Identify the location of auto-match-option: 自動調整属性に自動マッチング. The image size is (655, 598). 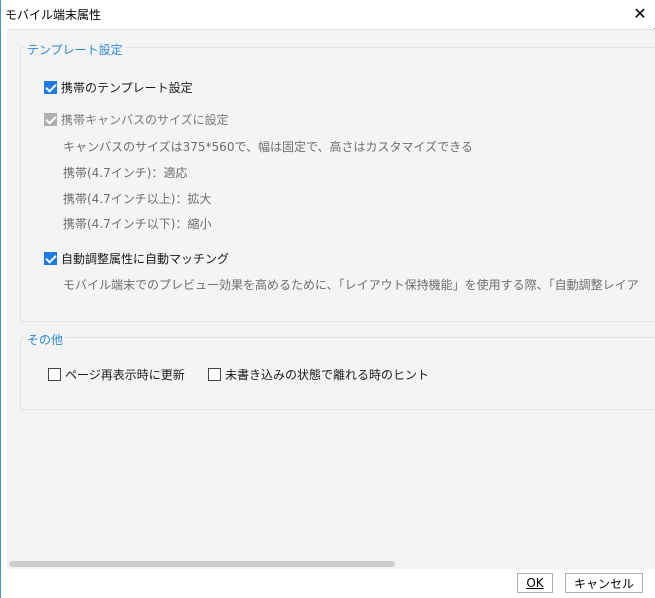
(136, 258).